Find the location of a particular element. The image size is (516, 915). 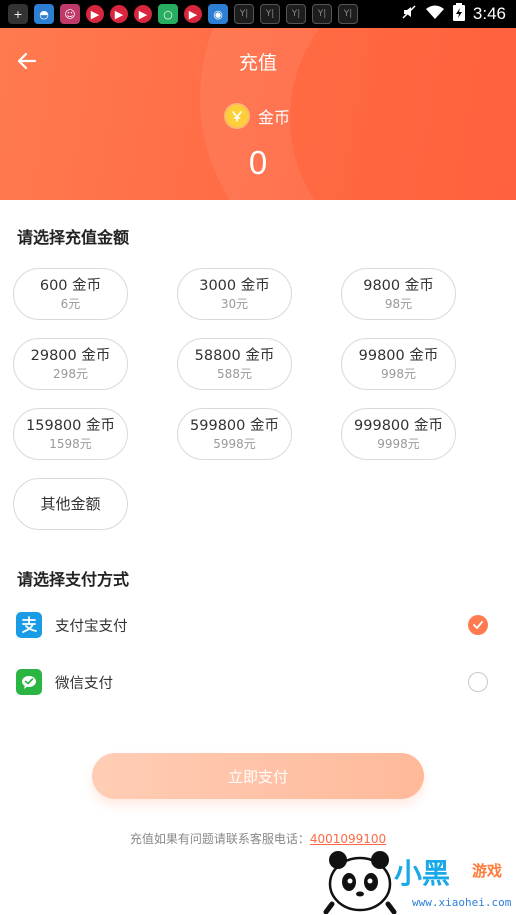

amount-option: 599800 金币 5998元 is located at coordinates (234, 434).